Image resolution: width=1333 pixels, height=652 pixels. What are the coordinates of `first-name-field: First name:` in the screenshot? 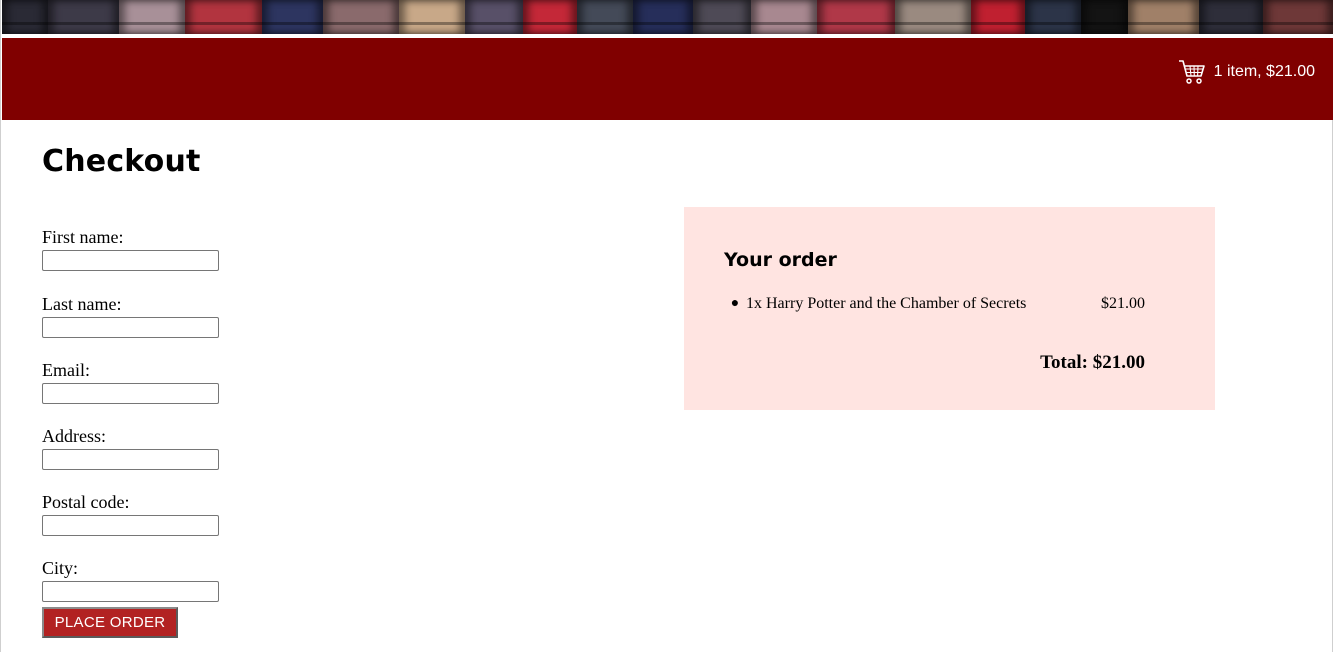 It's located at (192, 248).